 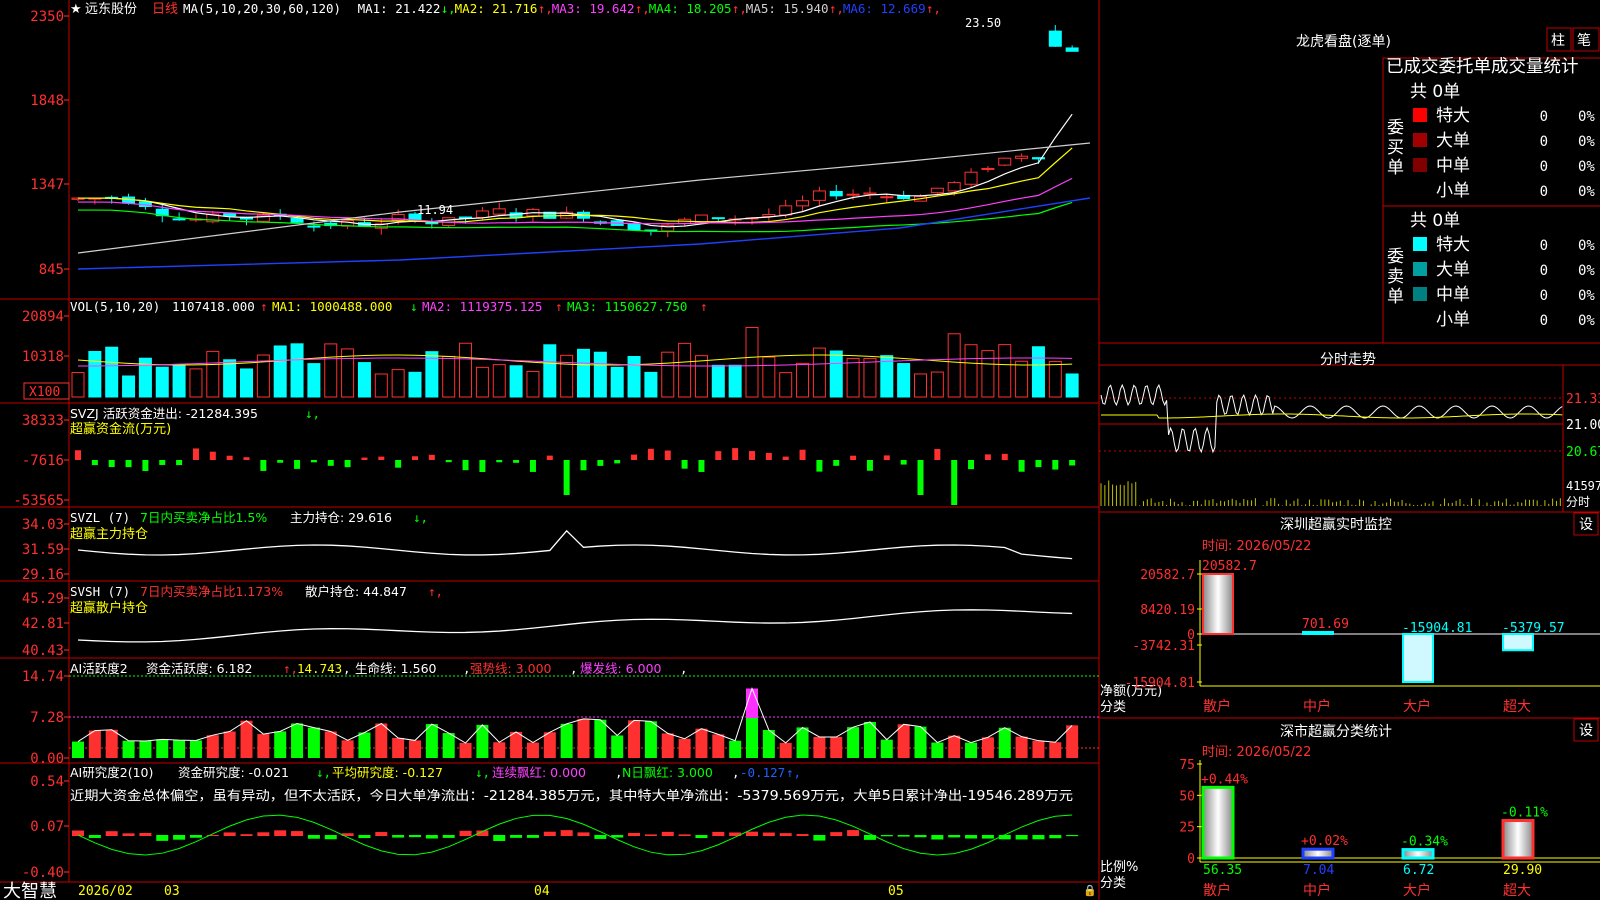 I want to click on classify-y-tick: 50, so click(x=1187, y=796).